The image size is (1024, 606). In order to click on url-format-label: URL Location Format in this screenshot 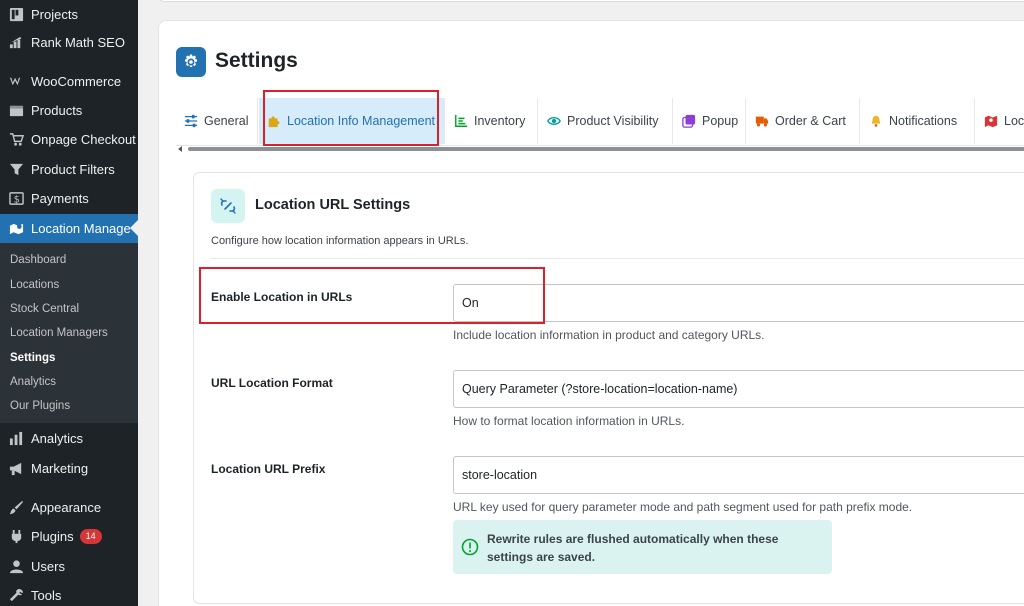, I will do `click(272, 383)`.